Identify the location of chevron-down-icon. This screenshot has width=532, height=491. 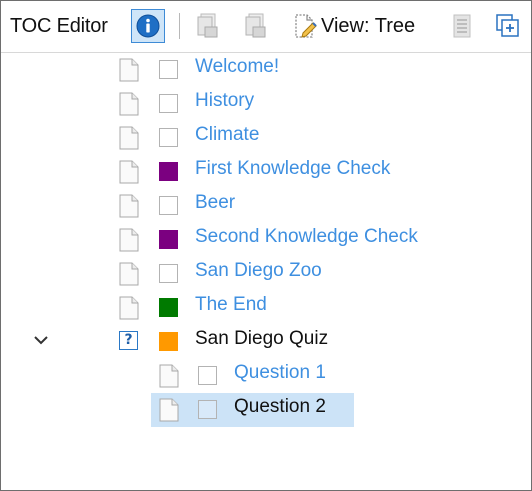
(41, 340).